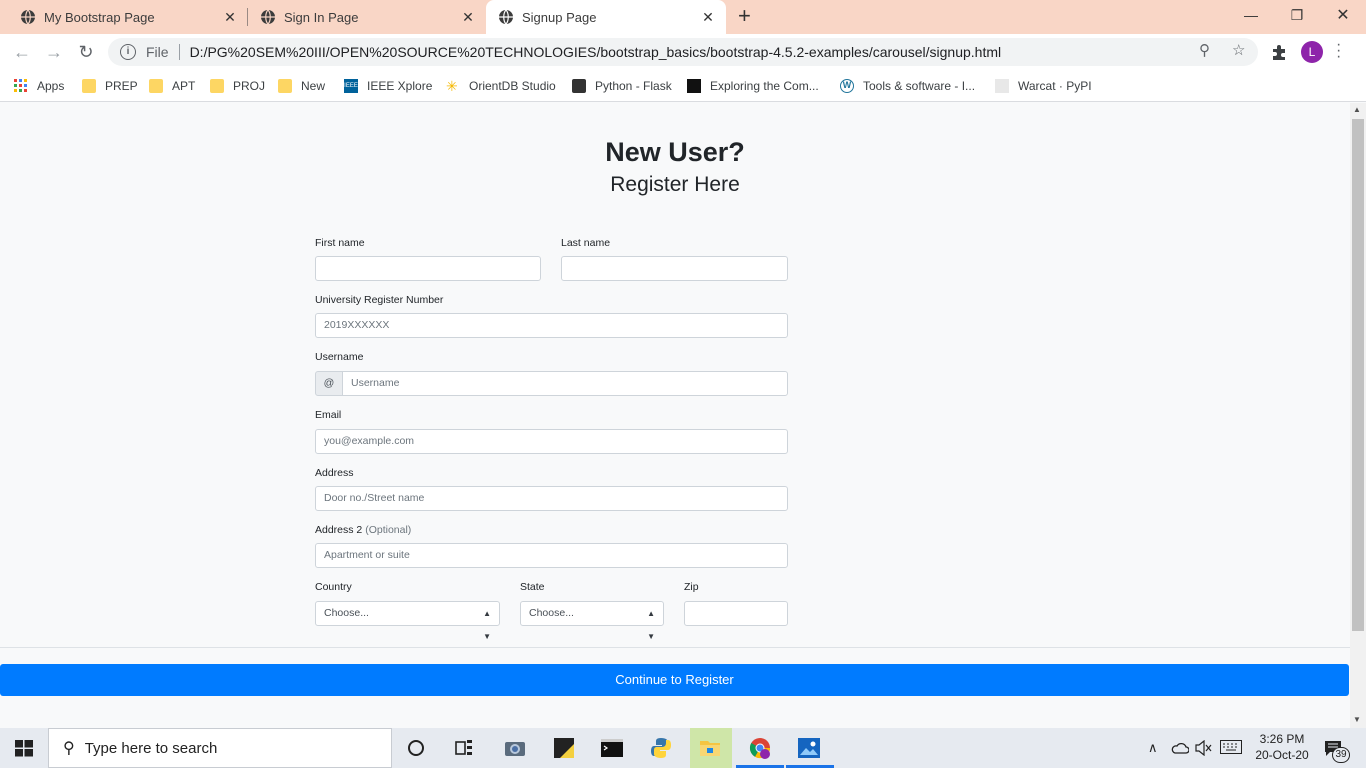 Image resolution: width=1366 pixels, height=768 pixels. I want to click on pypi-icon, so click(1002, 86).